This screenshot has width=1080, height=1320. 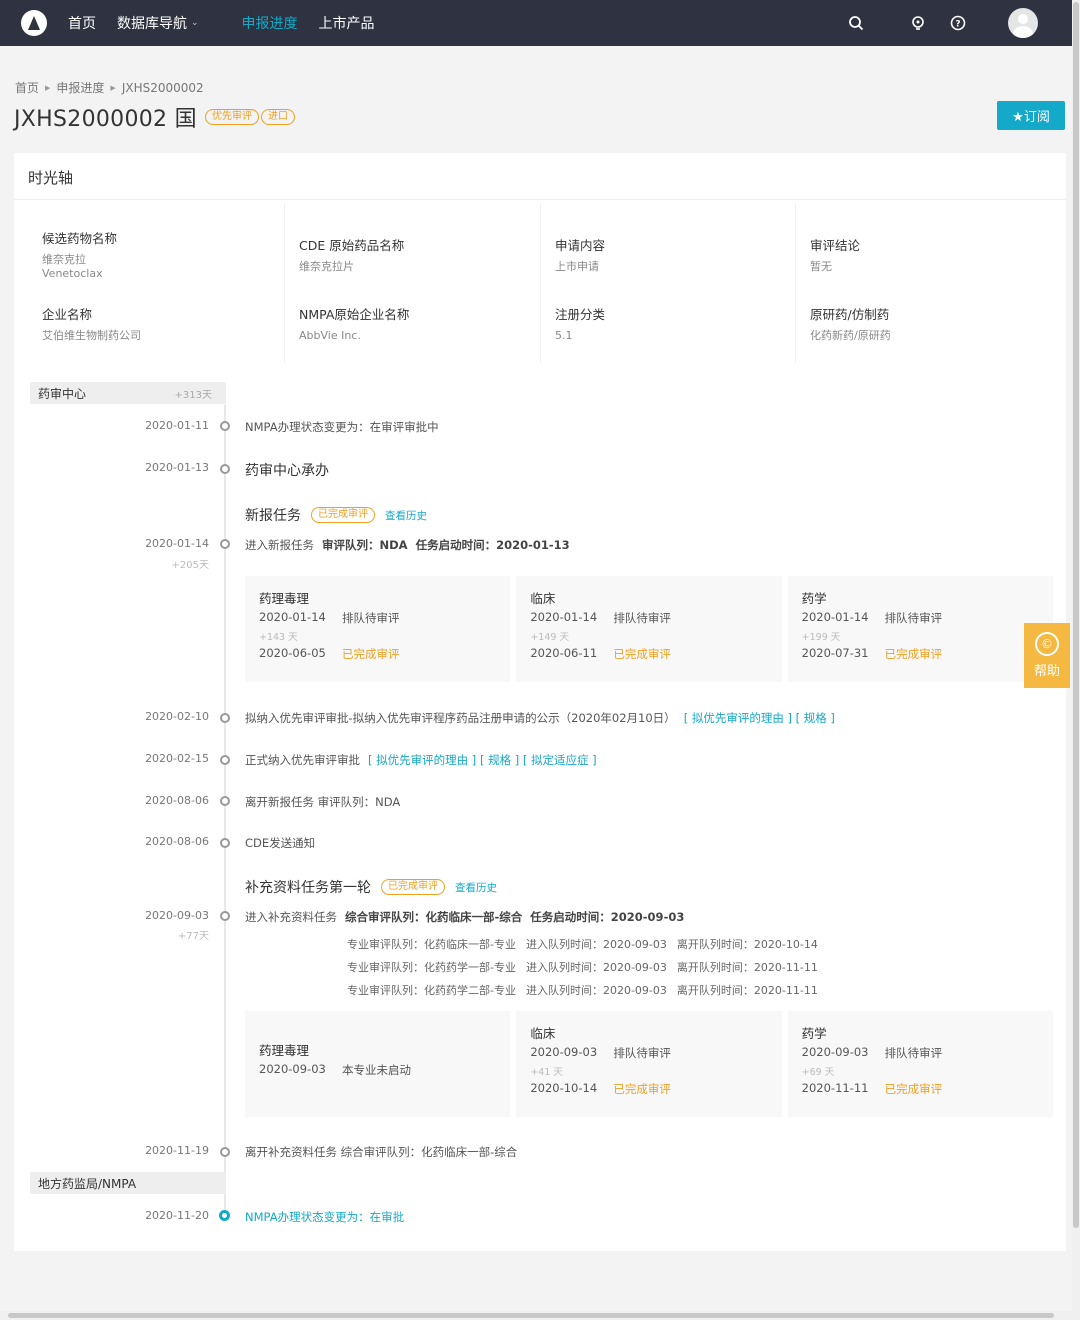 I want to click on card-date: 2020-07-31, so click(x=835, y=653).